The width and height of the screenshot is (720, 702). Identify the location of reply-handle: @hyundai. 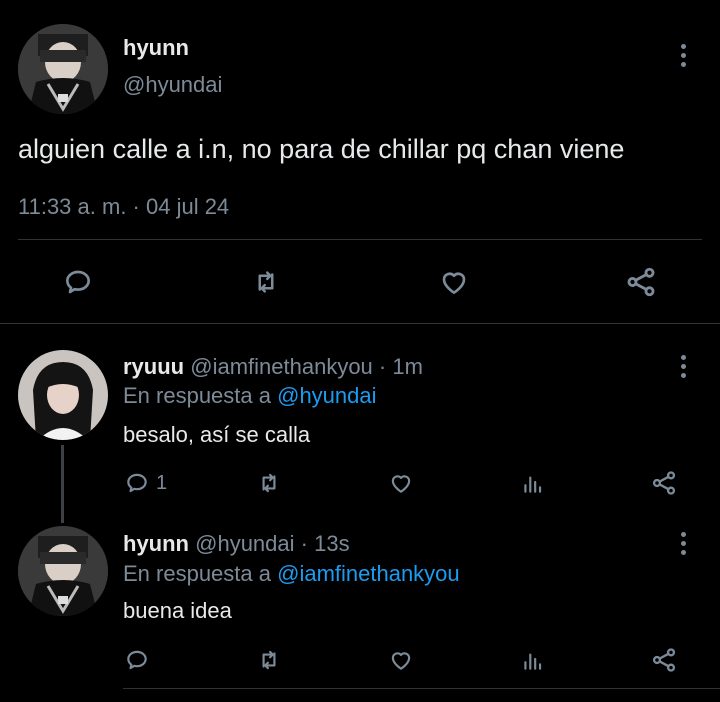
(244, 543).